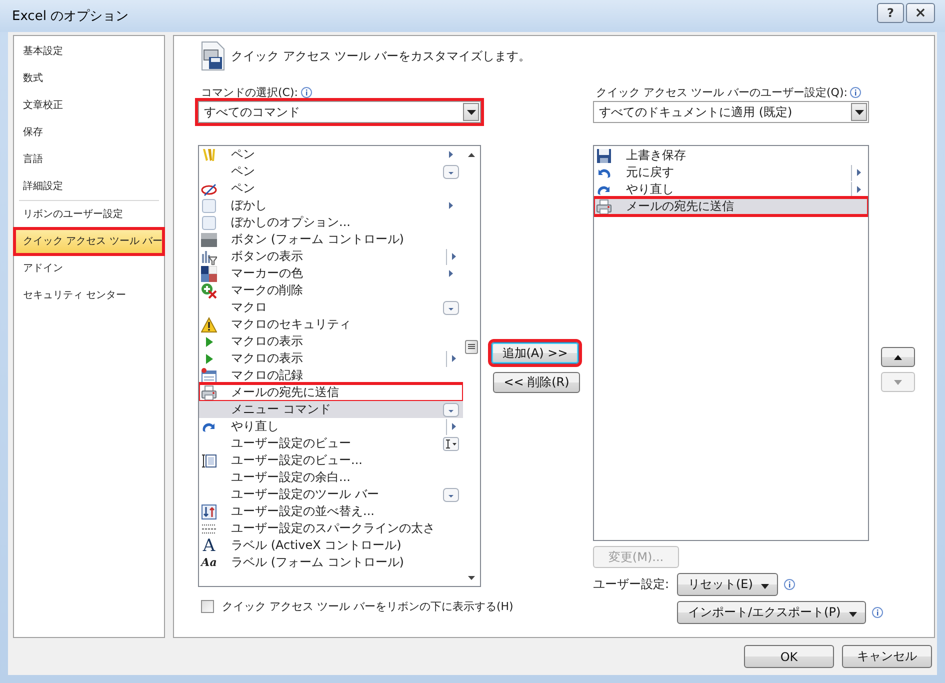 This screenshot has width=945, height=683. What do you see at coordinates (71, 16) in the screenshot?
I see `window-title: Excel のオプション` at bounding box center [71, 16].